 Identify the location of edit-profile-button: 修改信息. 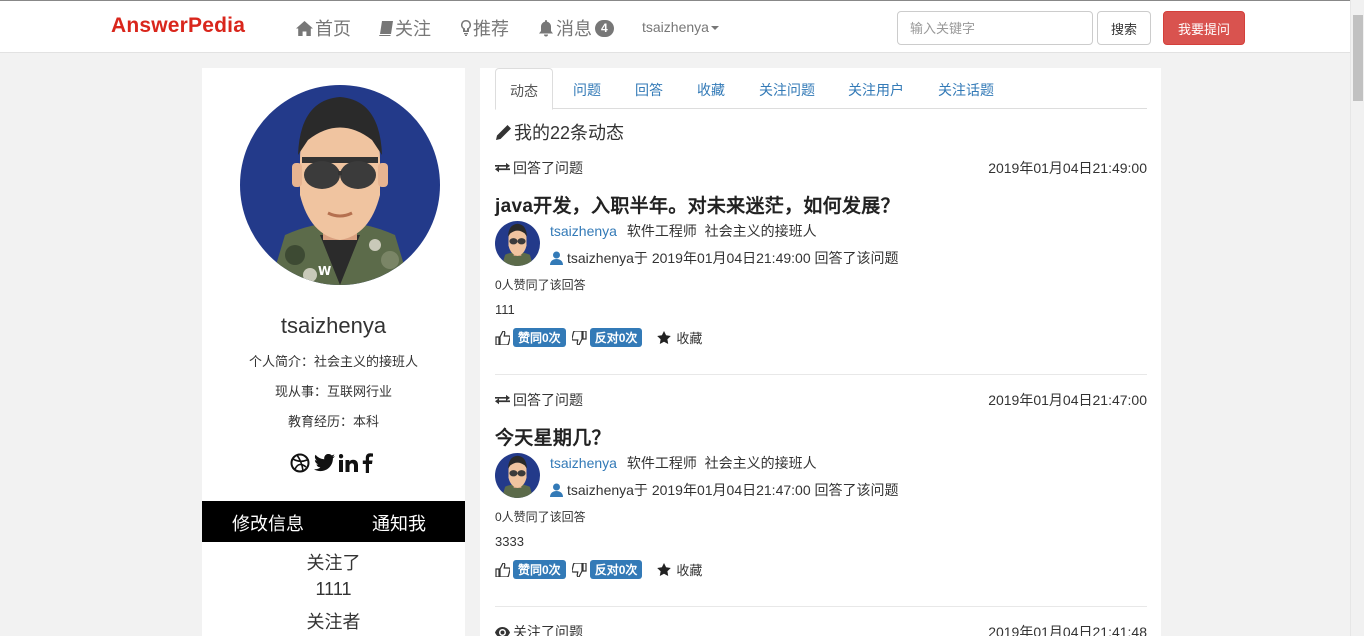
(268, 523).